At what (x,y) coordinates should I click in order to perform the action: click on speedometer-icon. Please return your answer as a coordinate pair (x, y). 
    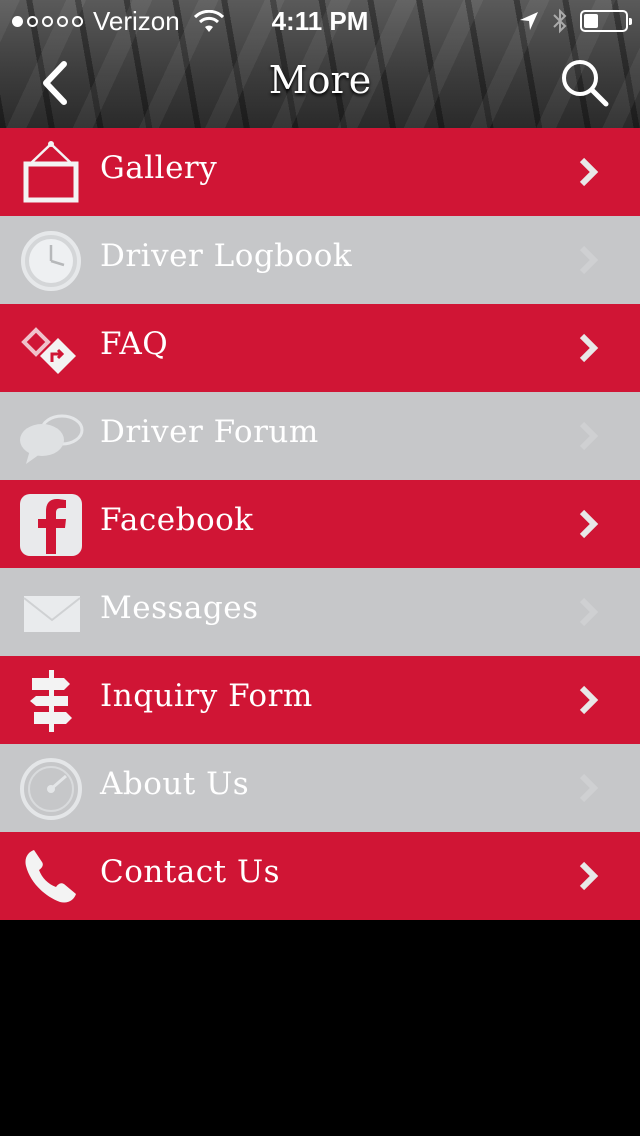
    Looking at the image, I should click on (51, 789).